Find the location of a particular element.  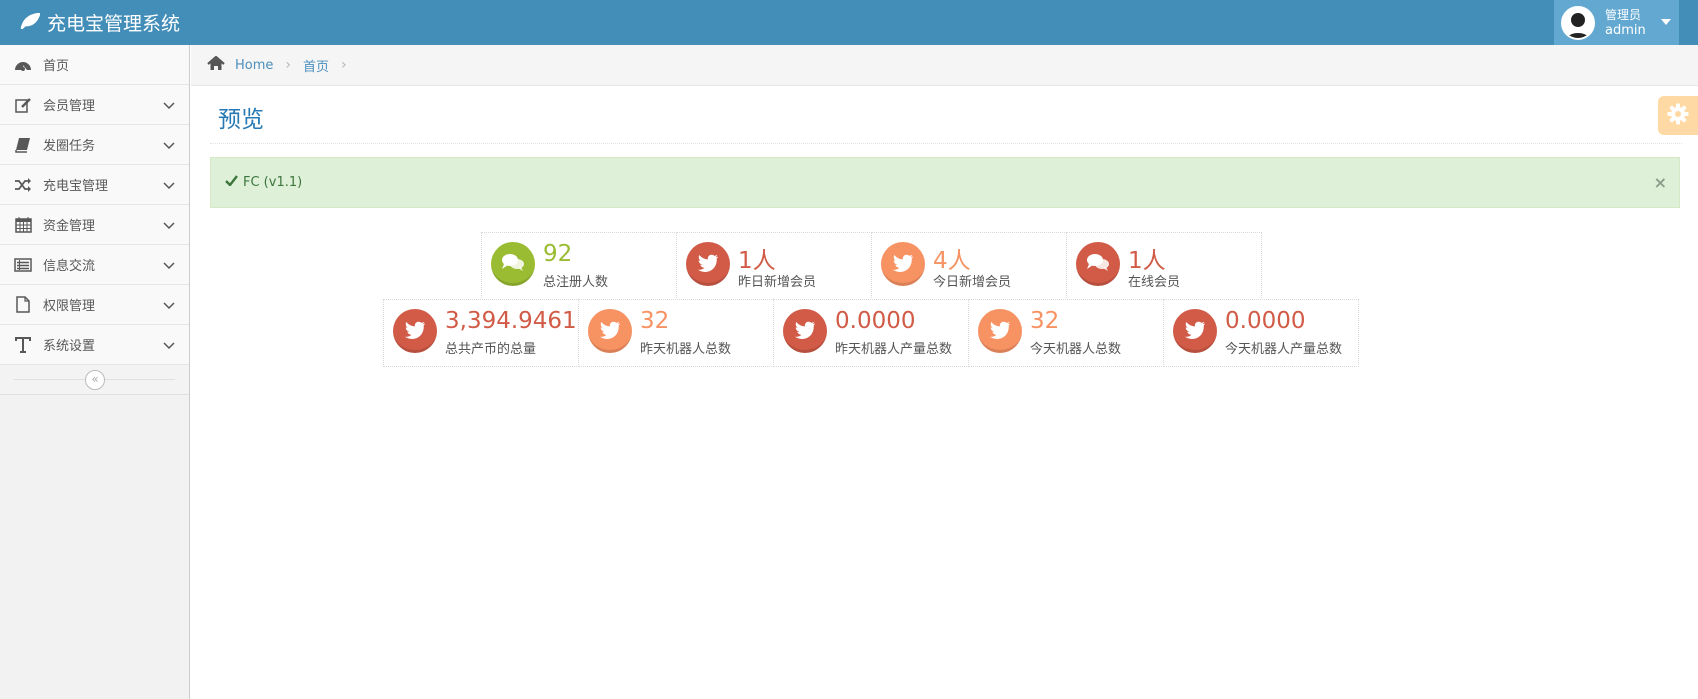

sidebar-item-label: 系统设置 is located at coordinates (69, 346).